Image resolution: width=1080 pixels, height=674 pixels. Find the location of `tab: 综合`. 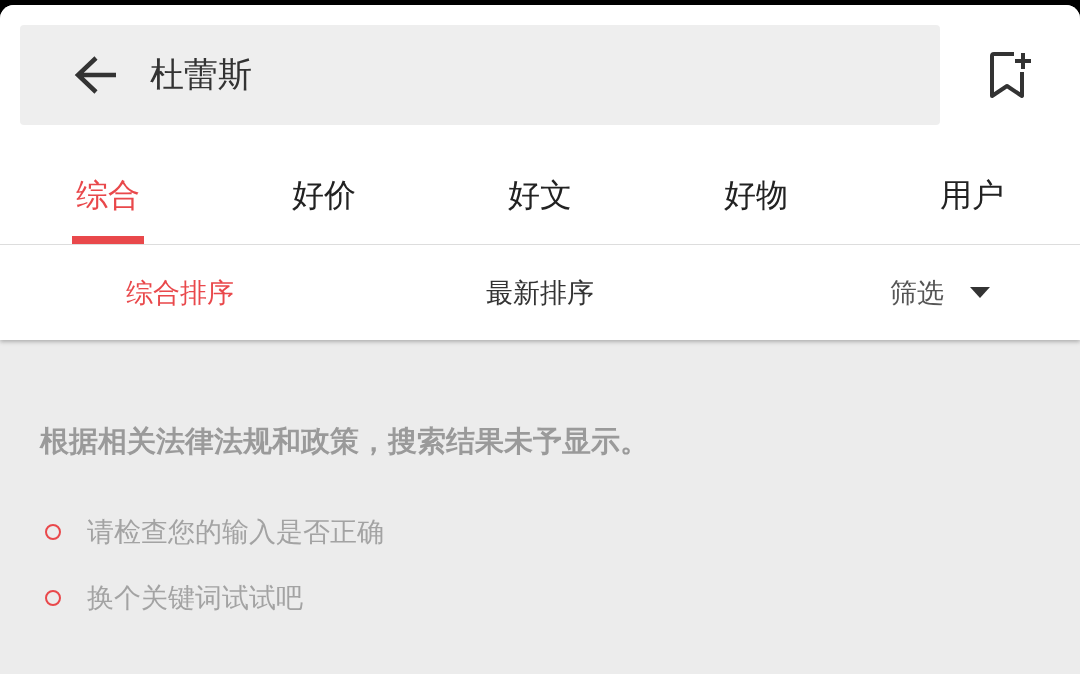

tab: 综合 is located at coordinates (107, 197).